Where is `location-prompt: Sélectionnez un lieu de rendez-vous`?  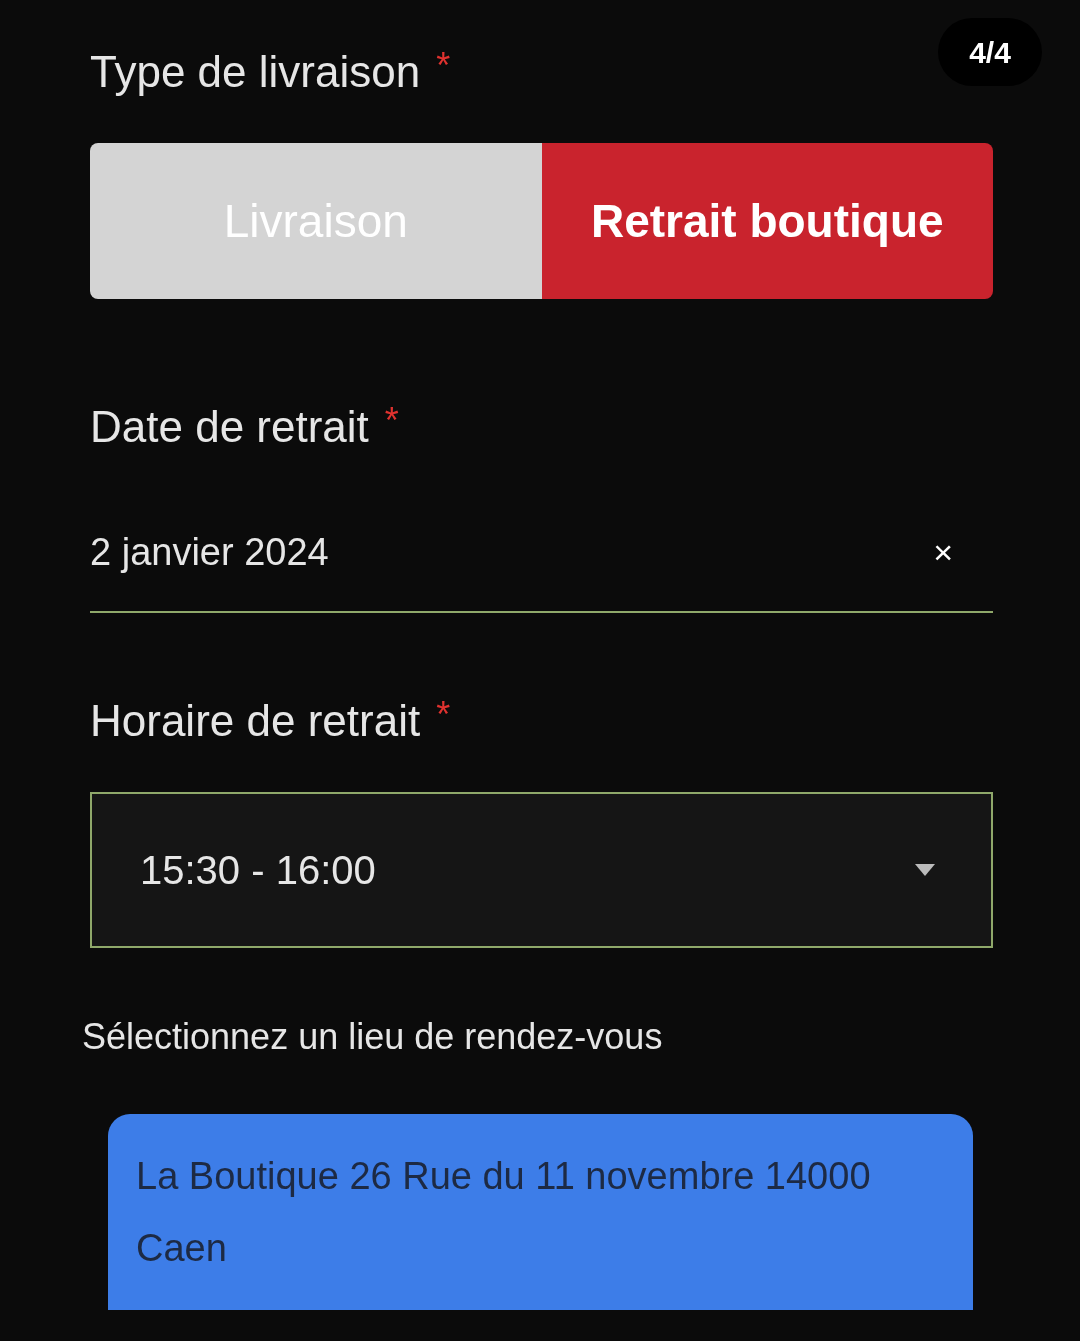 location-prompt: Sélectionnez un lieu de rendez-vous is located at coordinates (373, 1037).